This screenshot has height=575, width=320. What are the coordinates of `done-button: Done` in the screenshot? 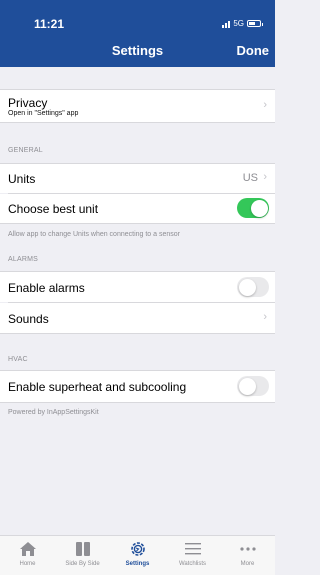 It's located at (253, 50).